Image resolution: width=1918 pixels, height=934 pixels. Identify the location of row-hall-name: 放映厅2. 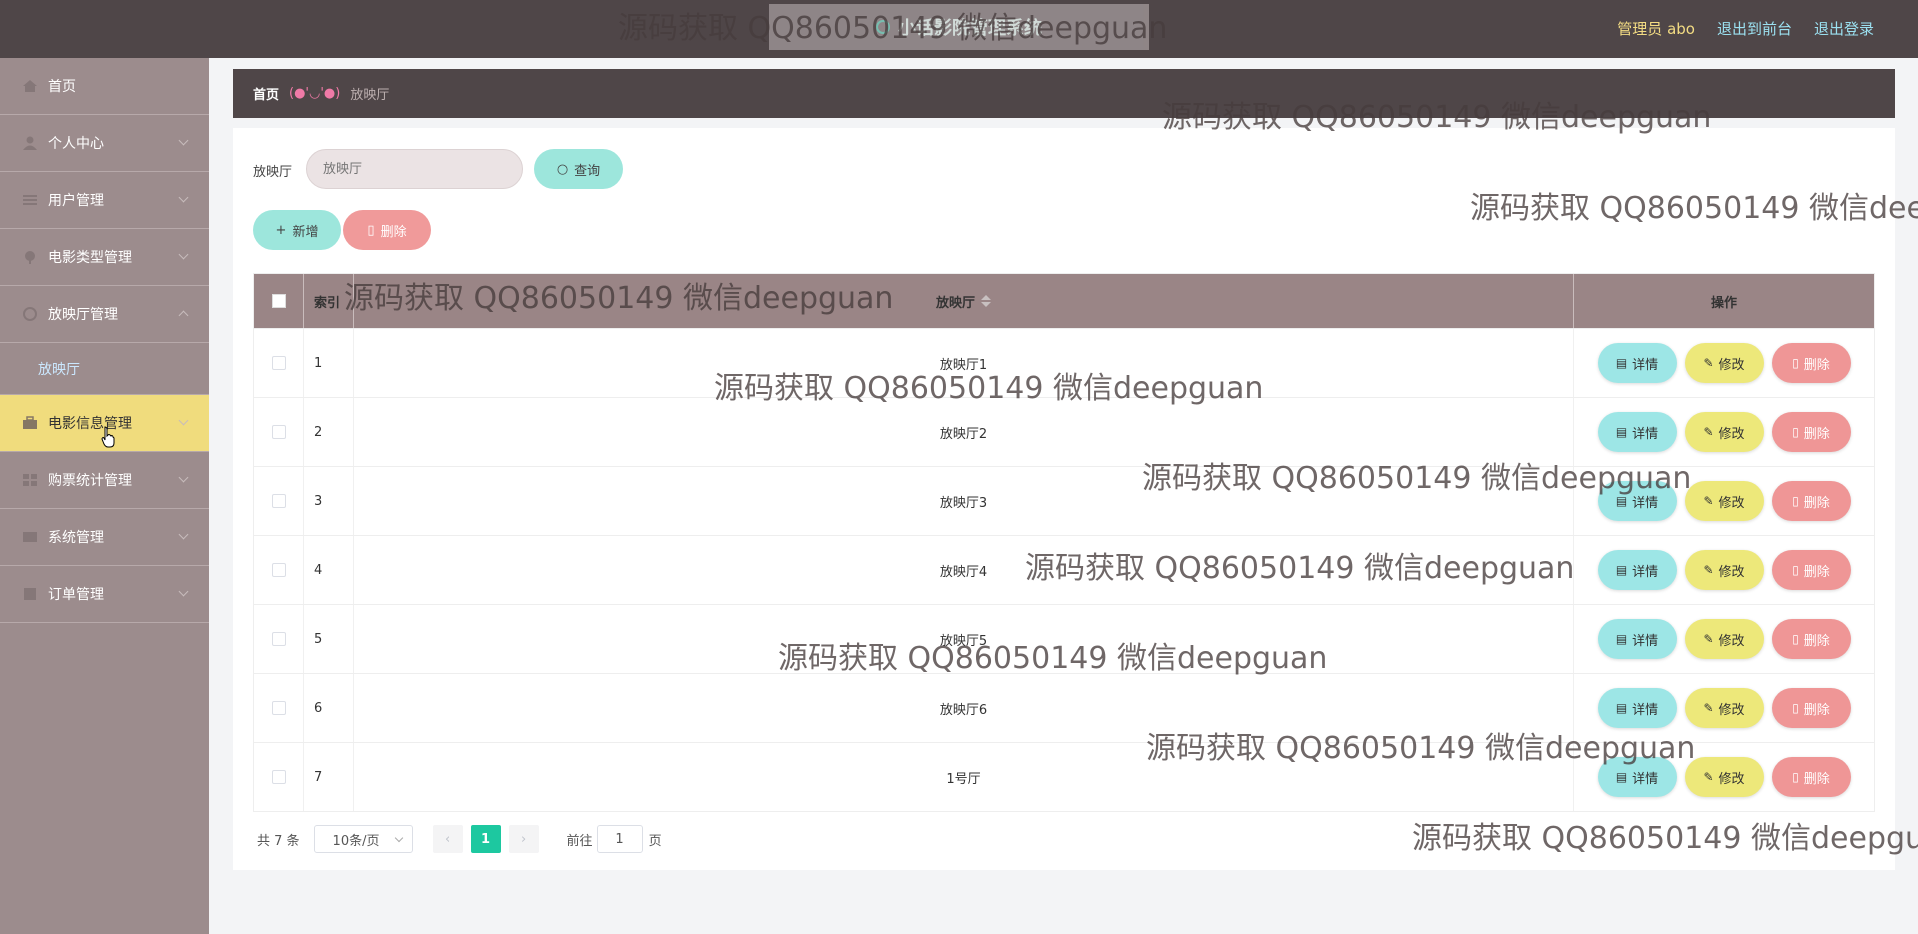
(964, 432).